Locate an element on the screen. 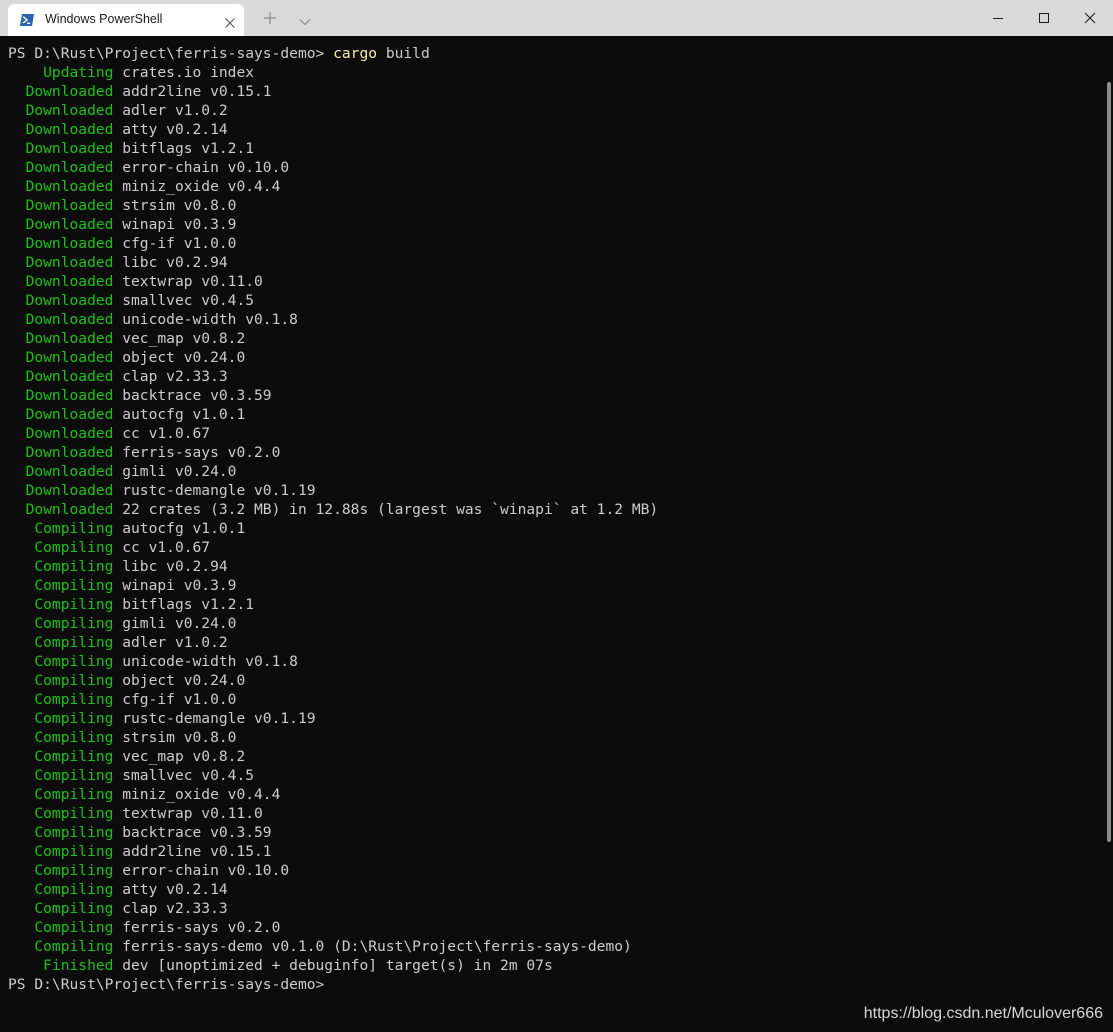  terminal-line: Downloaded strsim v0.8.0 is located at coordinates (333, 205).